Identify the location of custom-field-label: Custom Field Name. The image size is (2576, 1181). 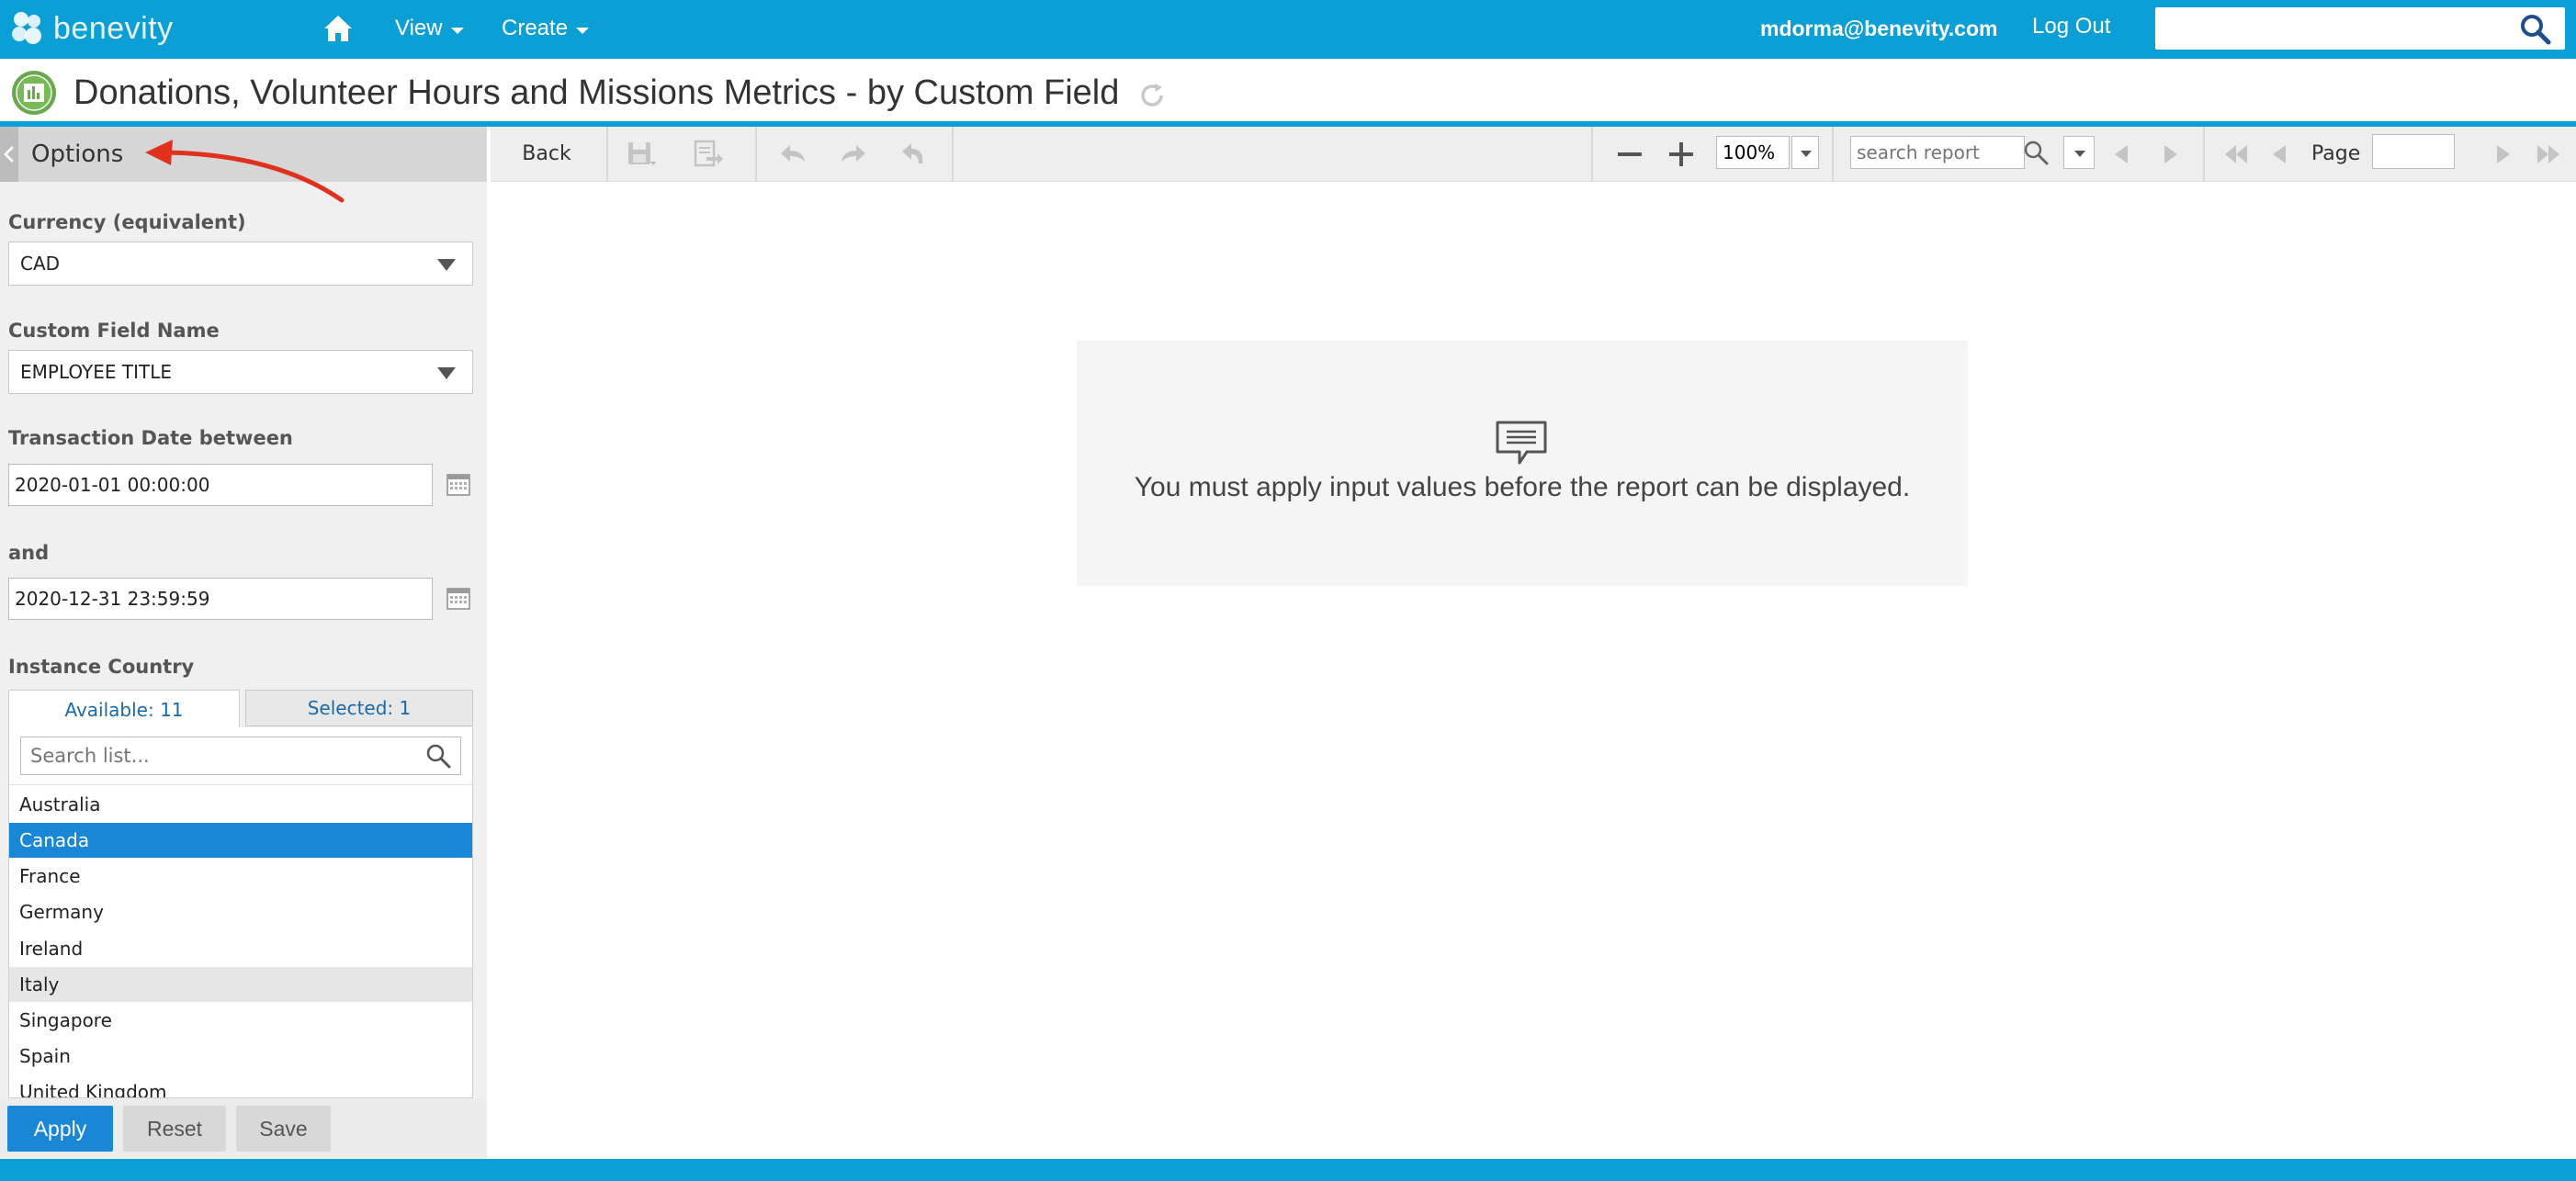
(114, 331).